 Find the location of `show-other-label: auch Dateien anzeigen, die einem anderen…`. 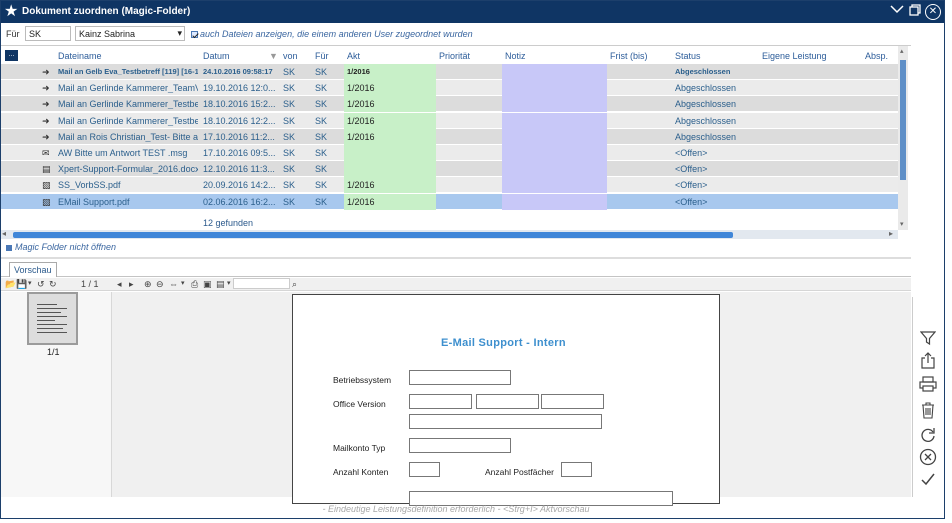

show-other-label: auch Dateien anzeigen, die einem anderen… is located at coordinates (336, 34).